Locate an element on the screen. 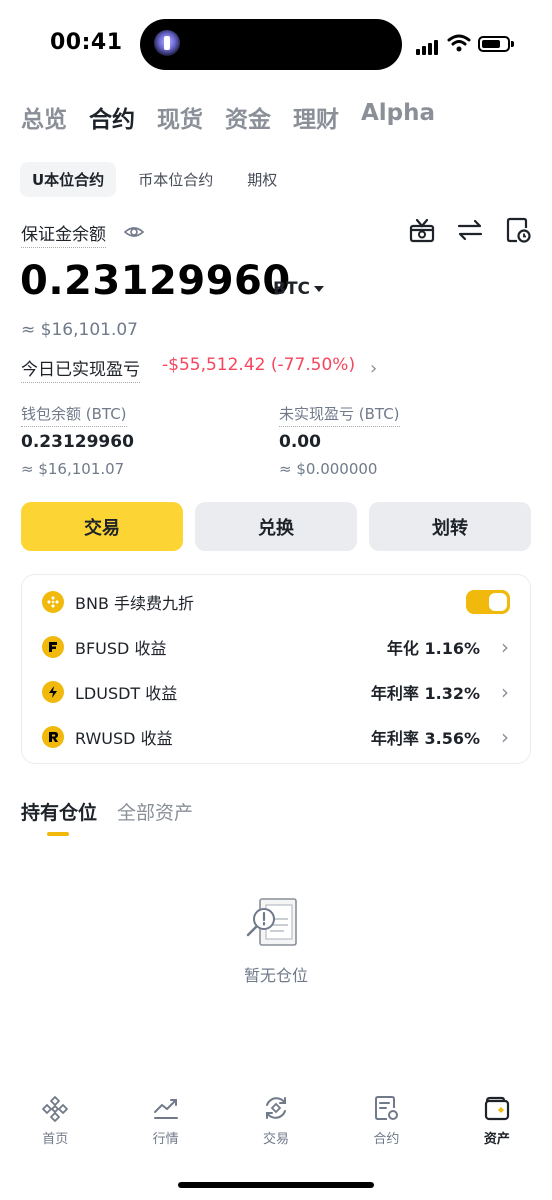  bnb-discount-toggle is located at coordinates (488, 602).